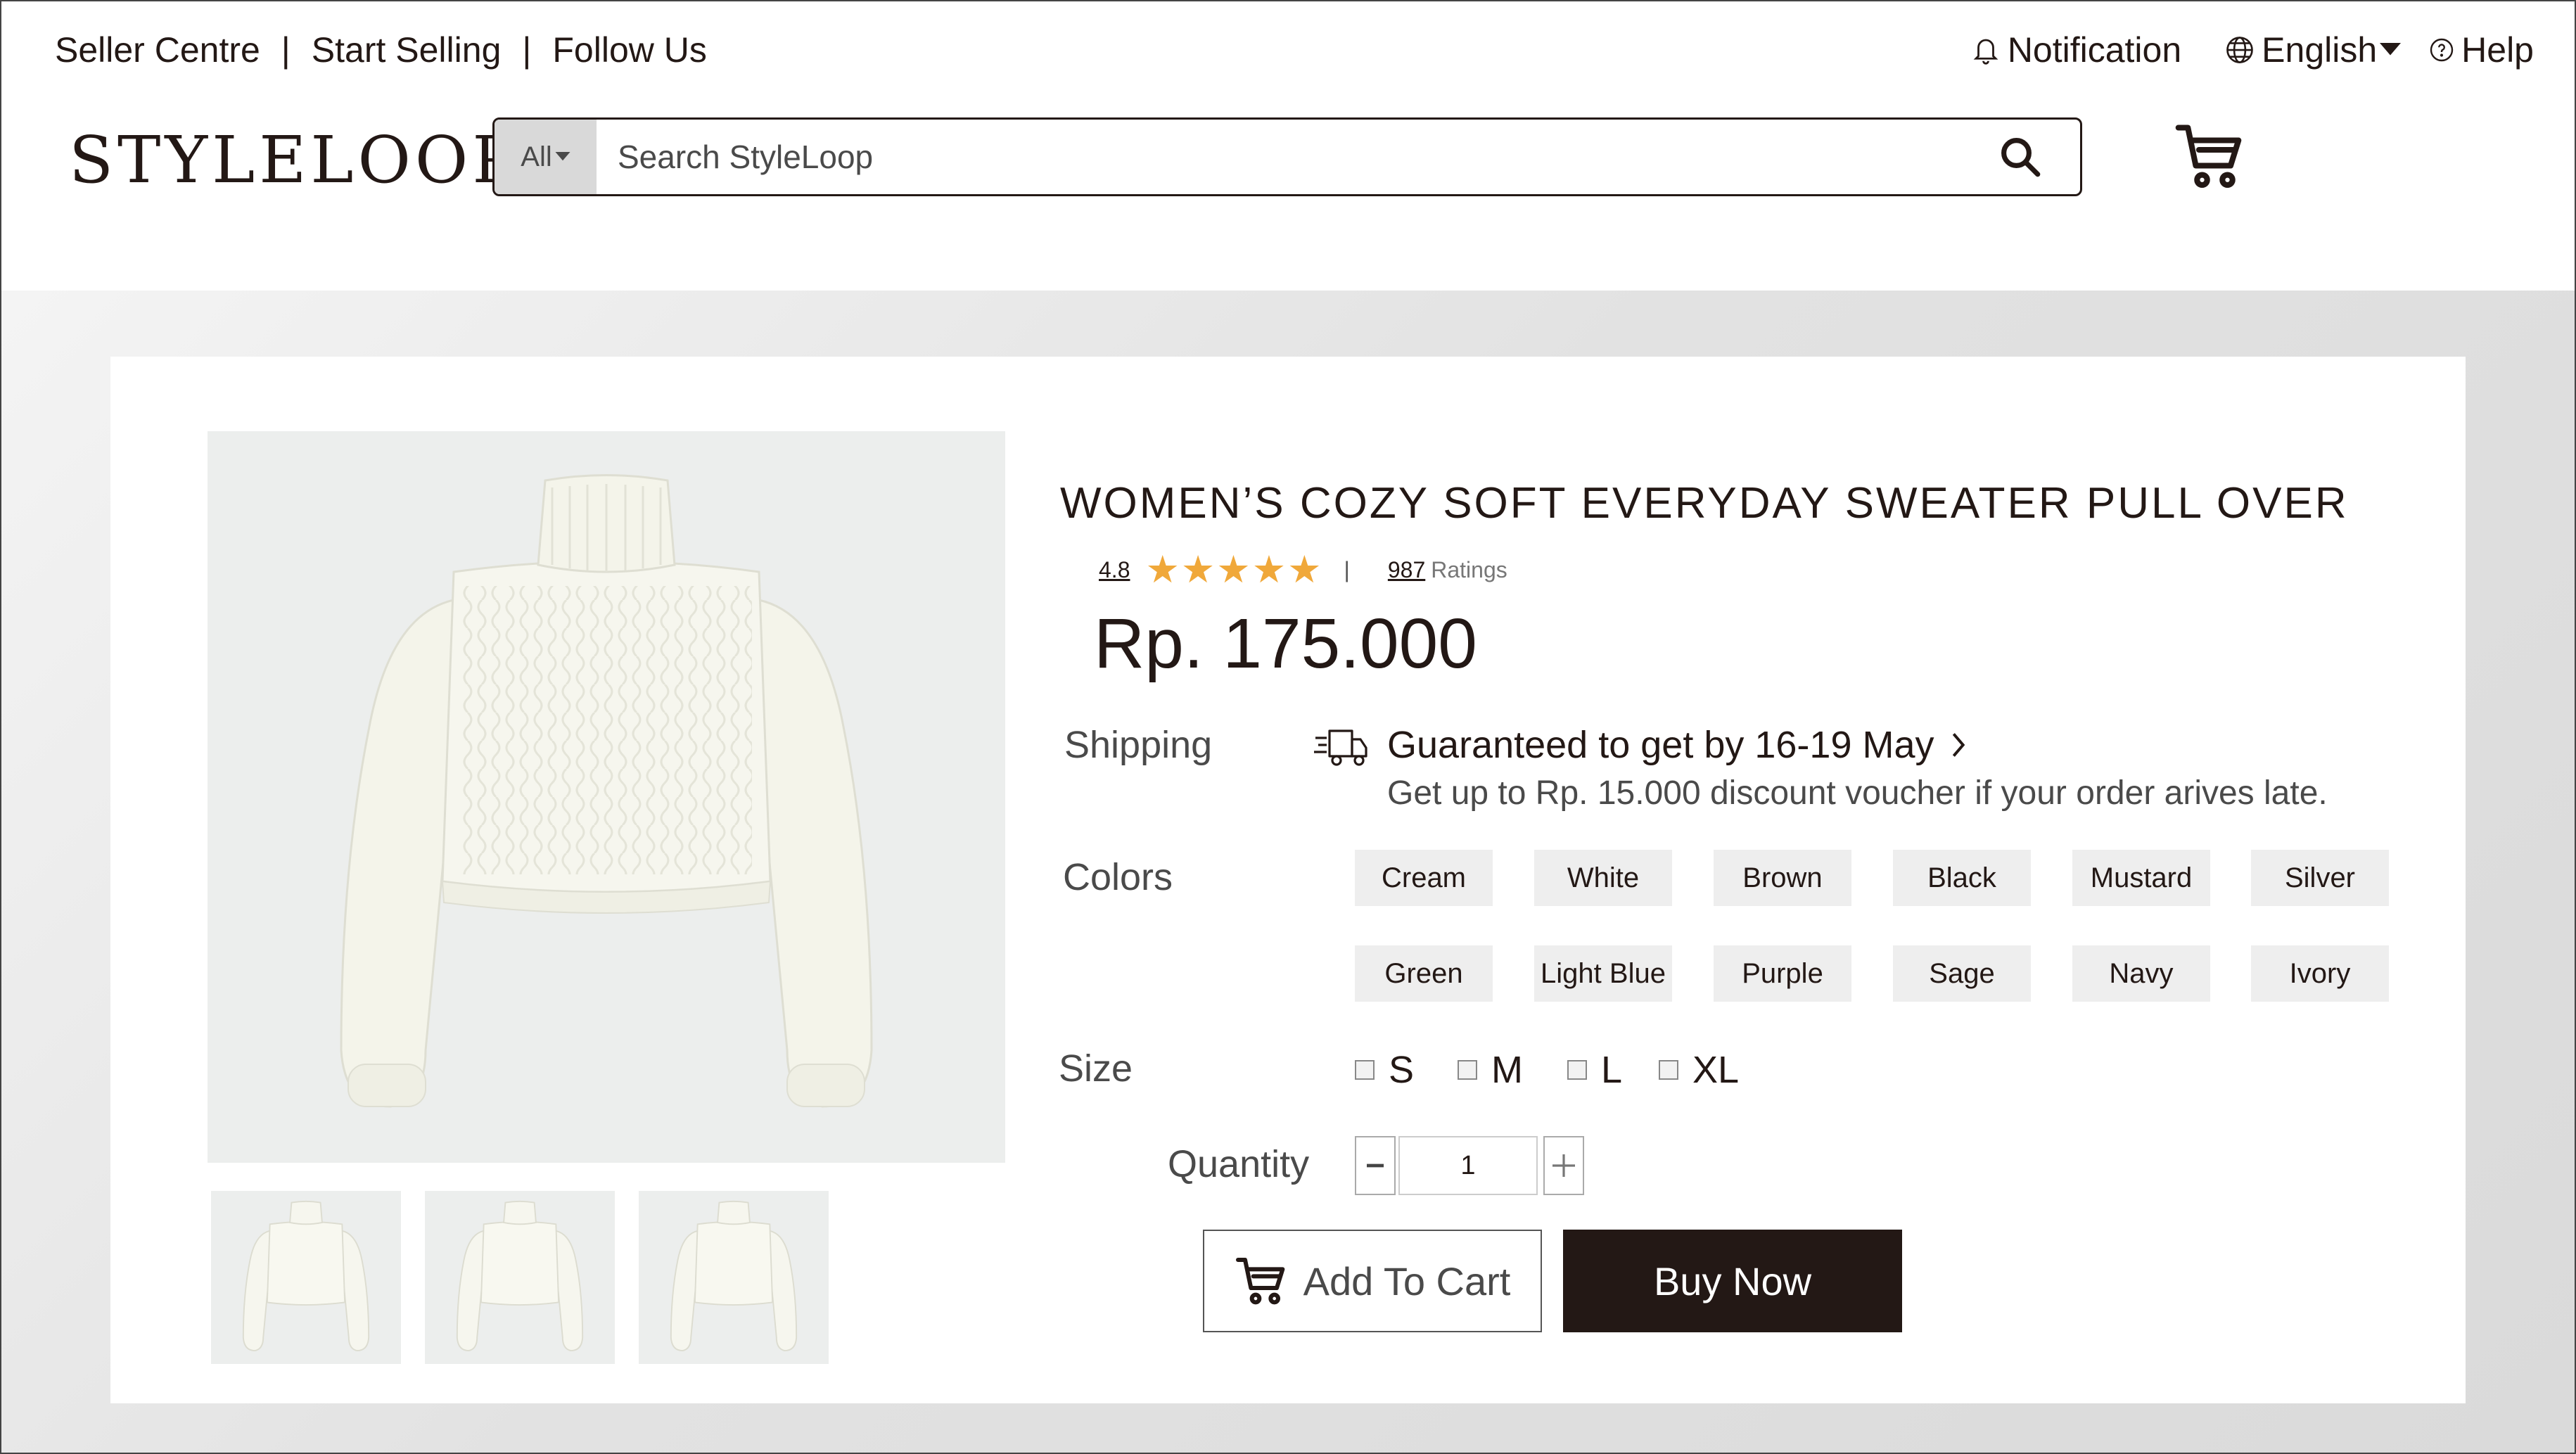 The height and width of the screenshot is (1454, 2576). Describe the element at coordinates (1402, 1070) in the screenshot. I see `size-label-s: S` at that location.